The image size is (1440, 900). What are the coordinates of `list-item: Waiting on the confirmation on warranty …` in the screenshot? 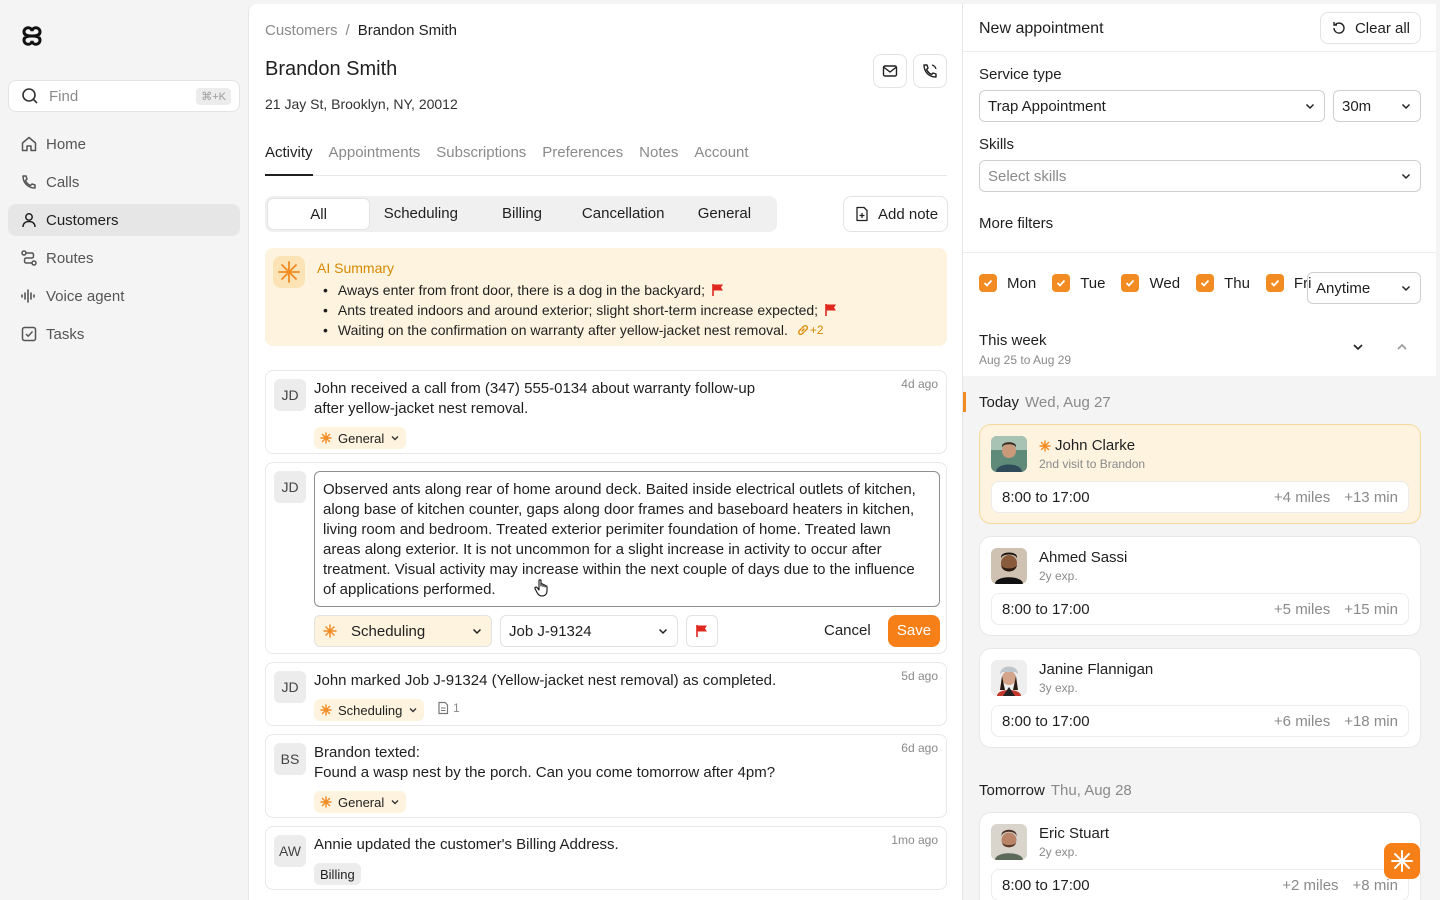 It's located at (580, 330).